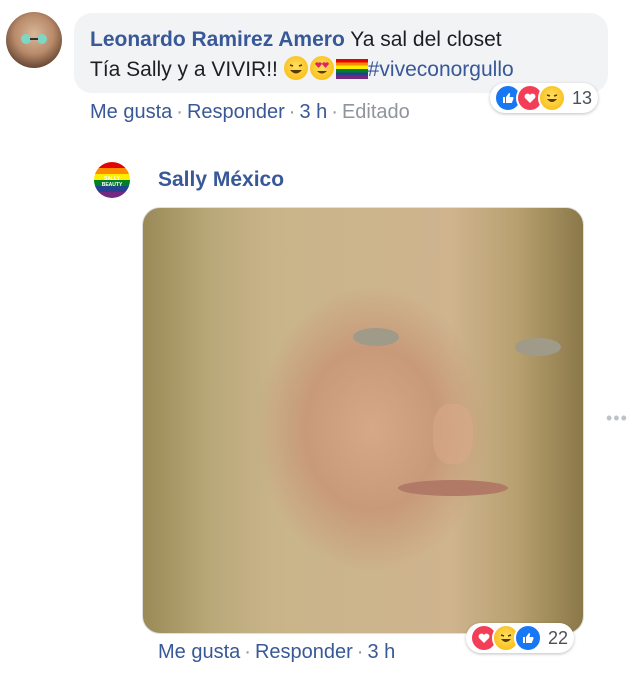 The height and width of the screenshot is (694, 630). I want to click on heart-eyes-emoji-icon, so click(321, 68).